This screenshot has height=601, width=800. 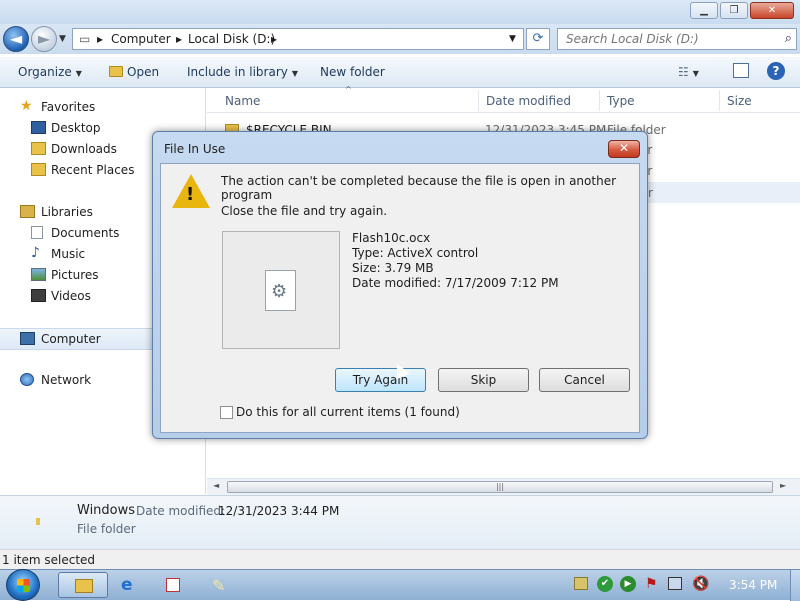 I want to click on downloads-folder-icon, so click(x=38, y=148).